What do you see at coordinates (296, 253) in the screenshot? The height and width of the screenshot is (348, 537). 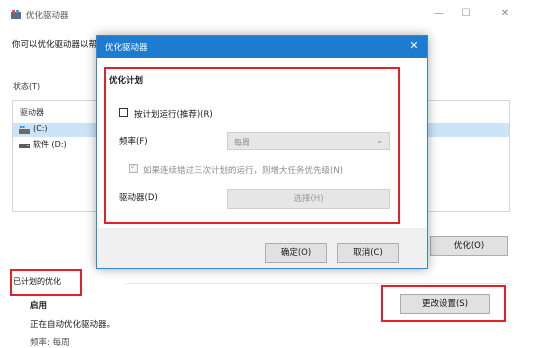 I see `ok-button: 确定(O)` at bounding box center [296, 253].